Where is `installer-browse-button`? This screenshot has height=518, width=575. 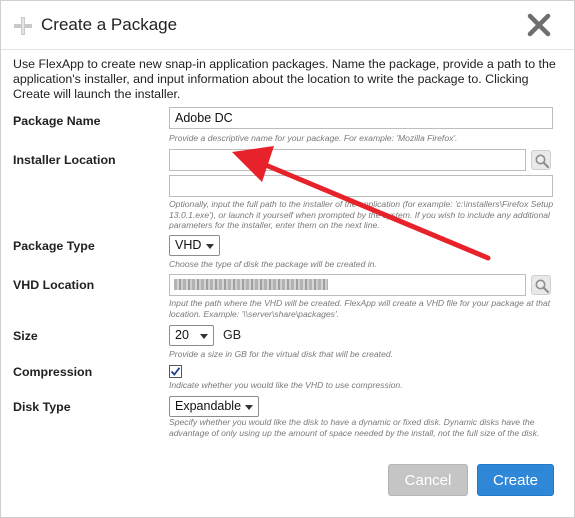 installer-browse-button is located at coordinates (541, 160).